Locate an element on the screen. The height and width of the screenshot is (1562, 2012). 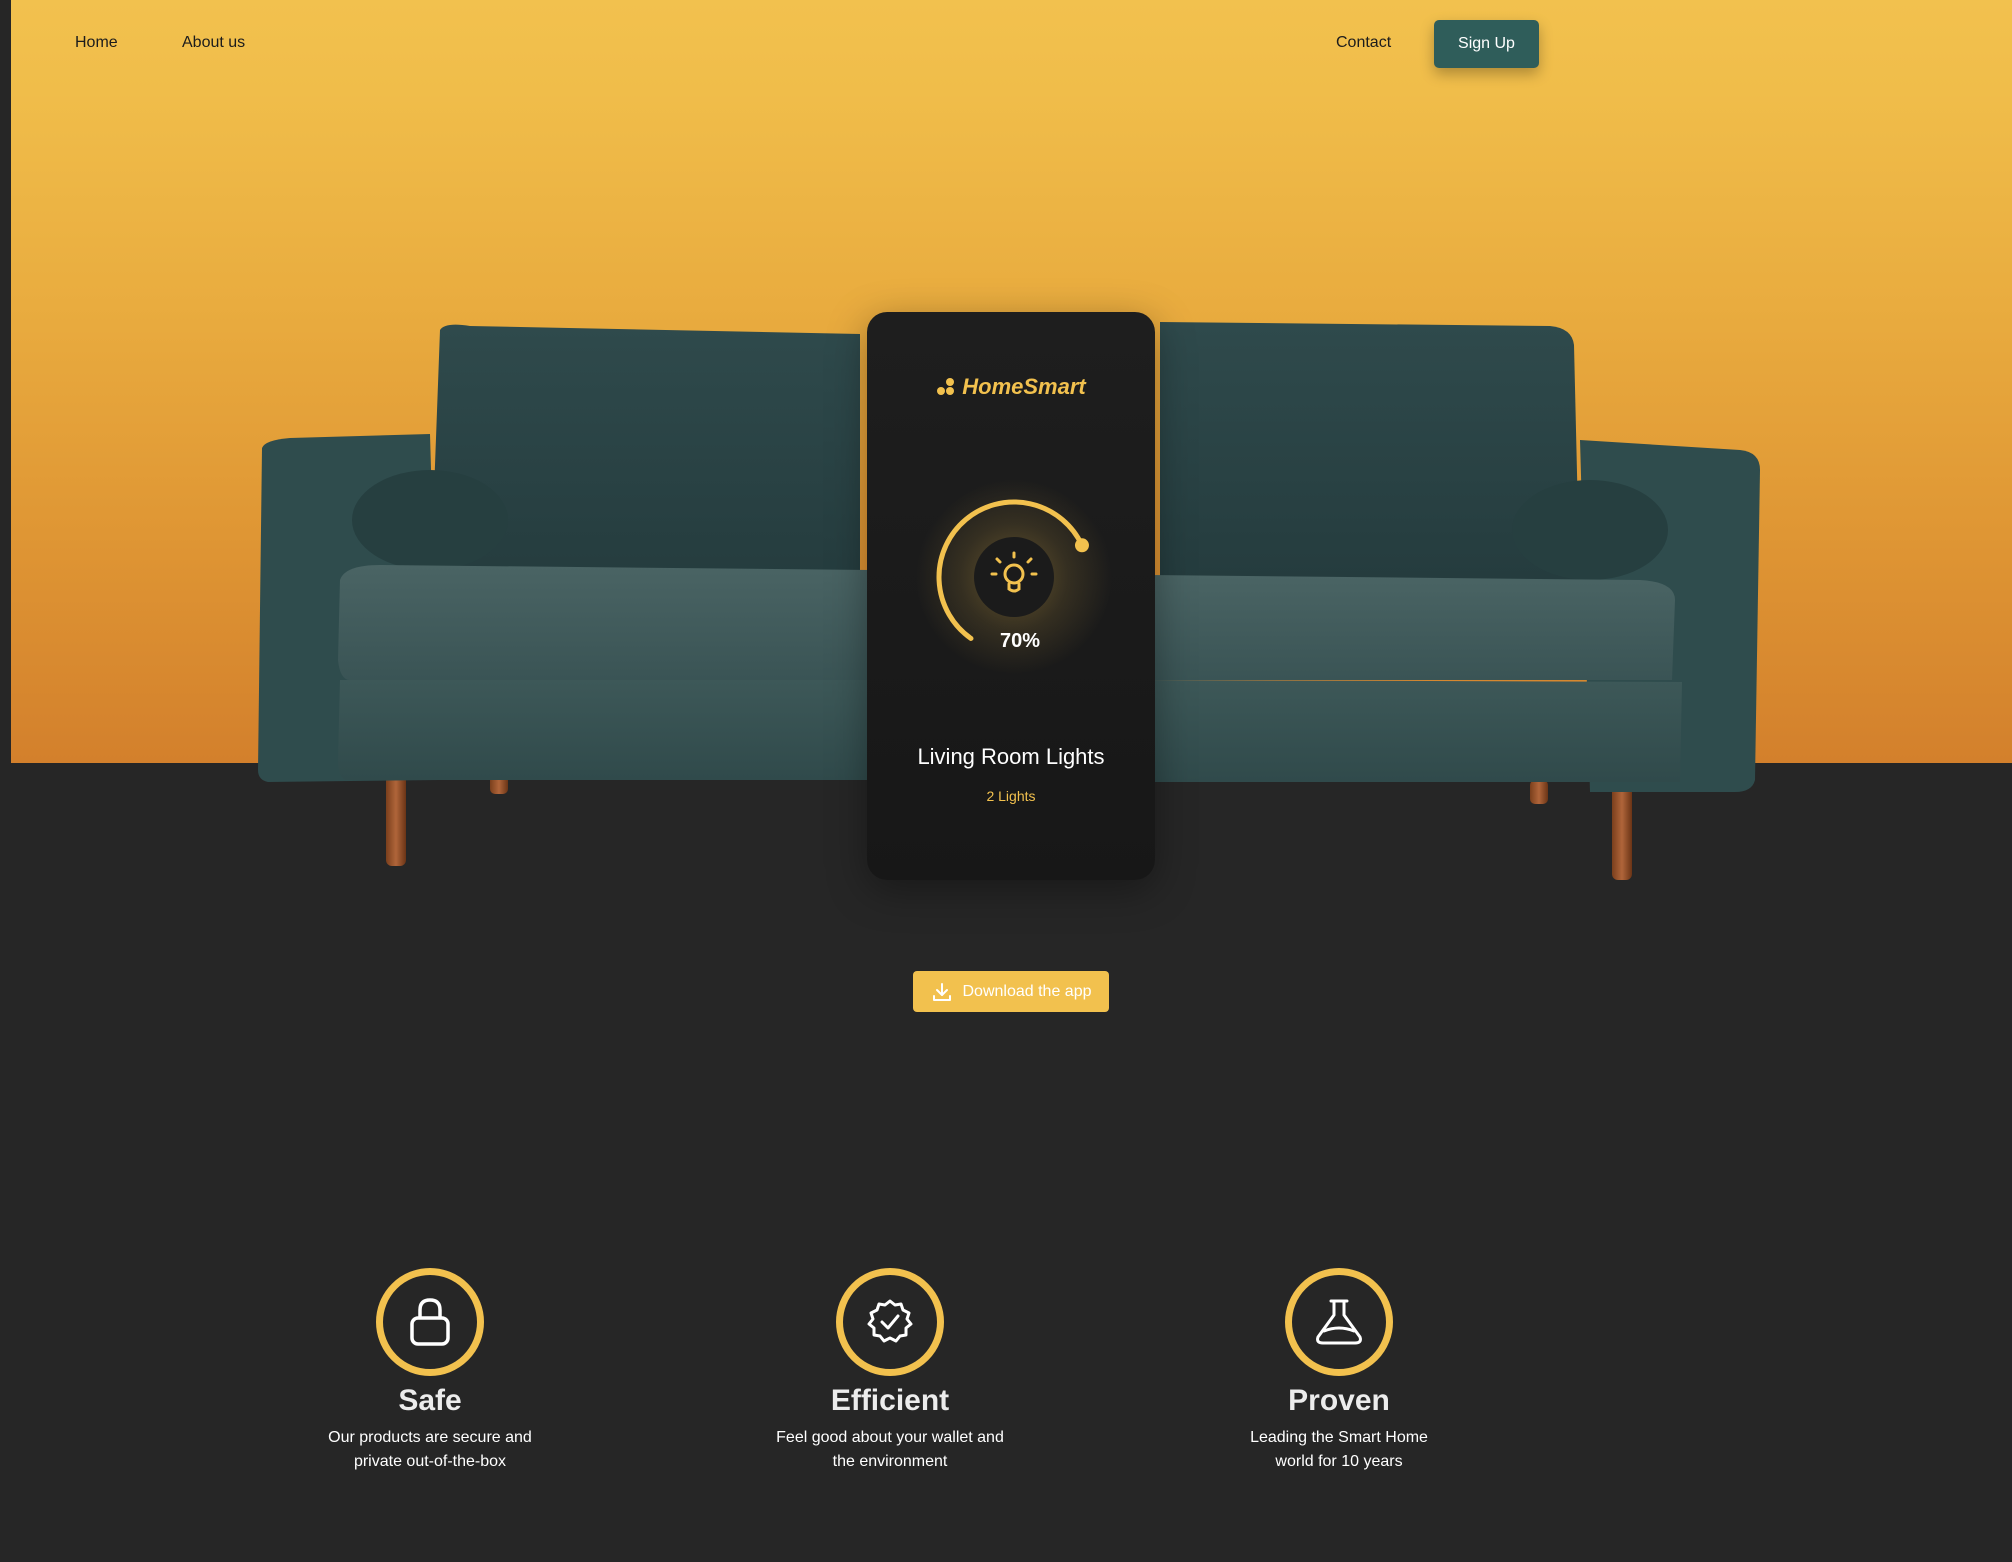
feature-title: Proven is located at coordinates (1339, 1400).